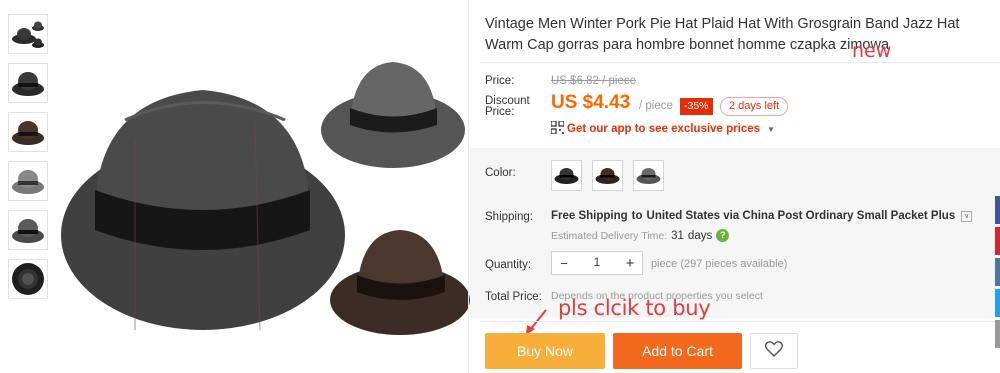 The image size is (1000, 373). Describe the element at coordinates (997, 334) in the screenshot. I see `share-more-icon` at that location.